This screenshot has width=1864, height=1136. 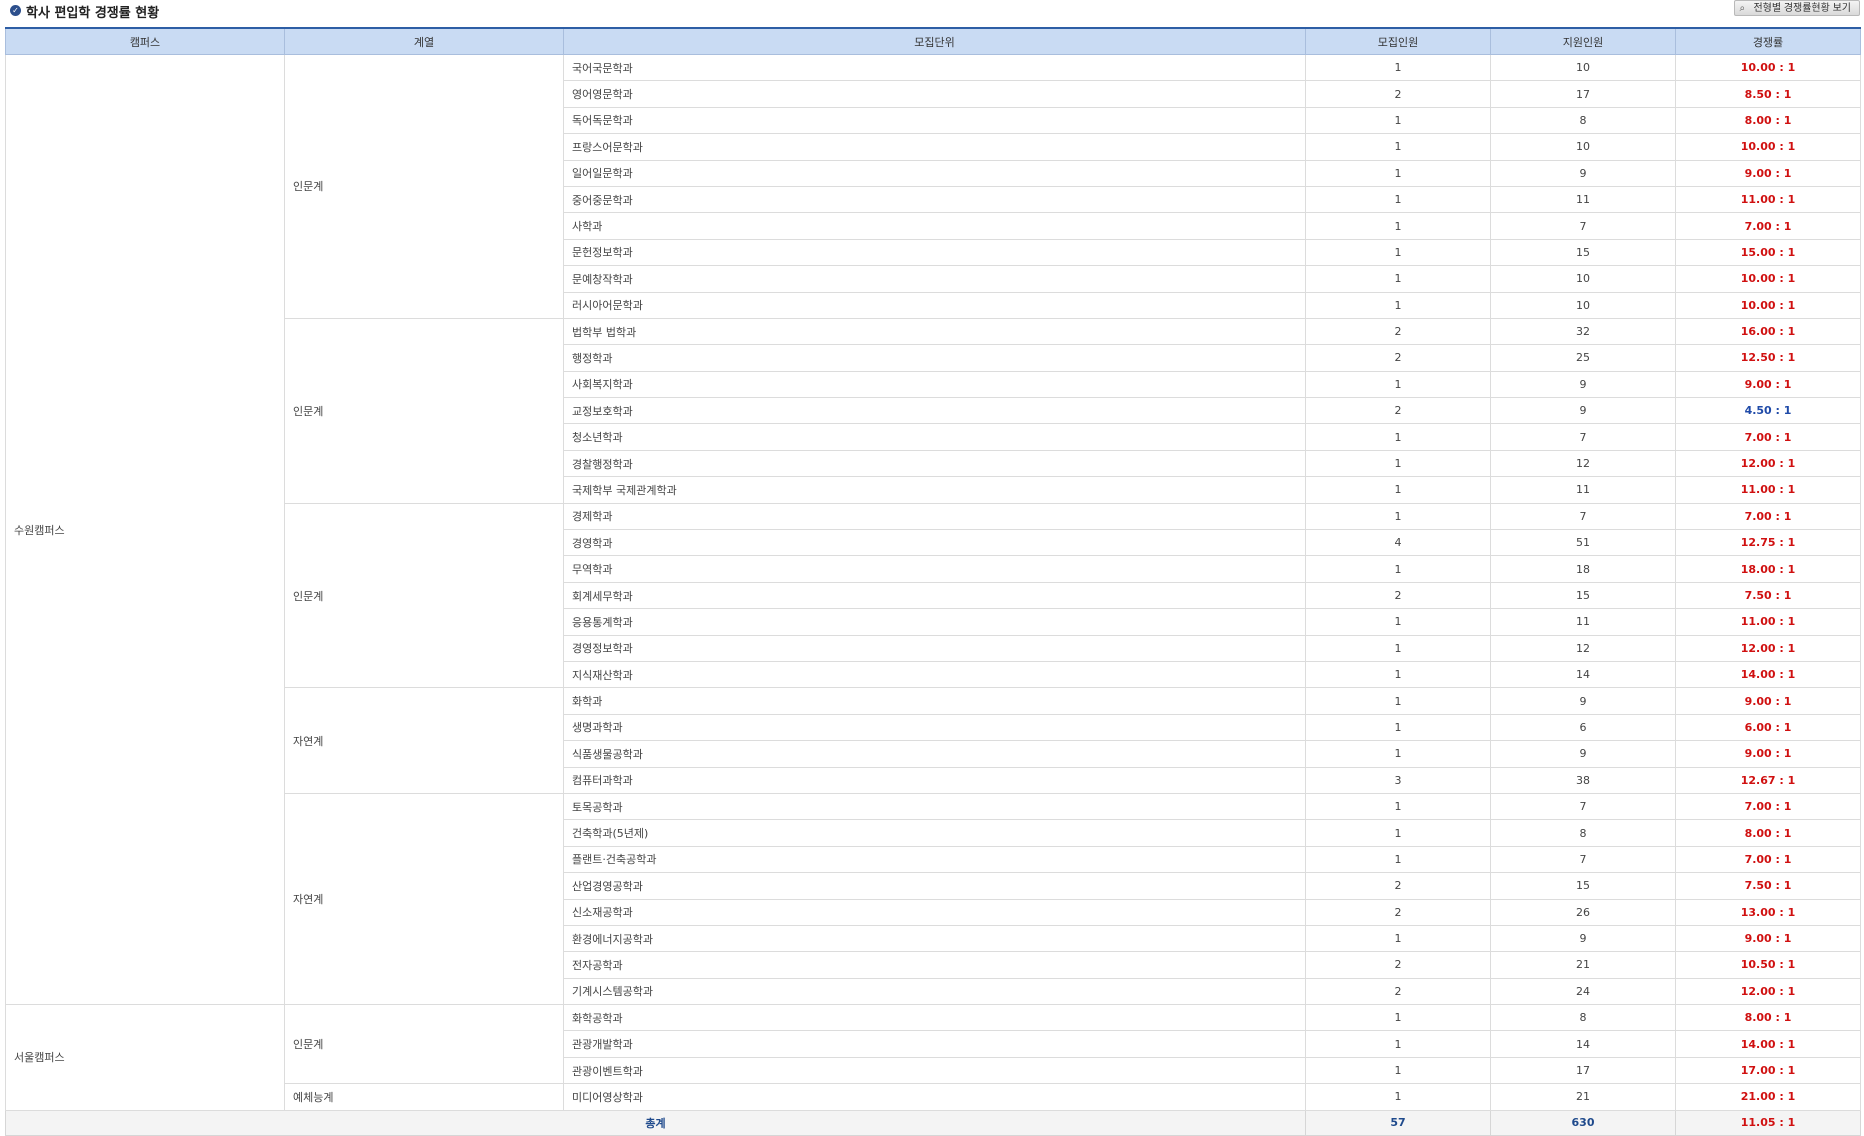 What do you see at coordinates (934, 94) in the screenshot?
I see `unit-cell: 영어영문학과` at bounding box center [934, 94].